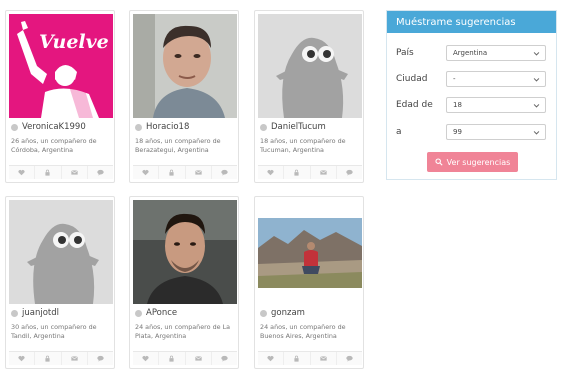 The width and height of the screenshot is (570, 382). Describe the element at coordinates (439, 162) in the screenshot. I see `search-icon` at that location.